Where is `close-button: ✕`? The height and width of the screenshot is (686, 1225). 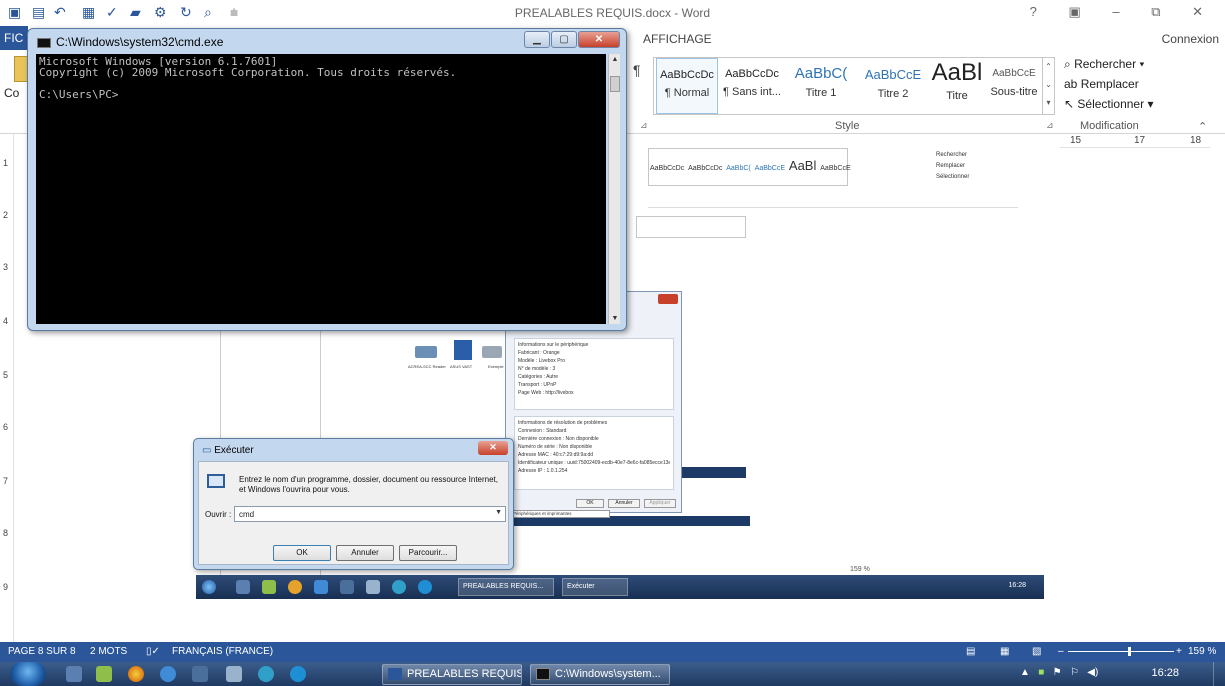
close-button: ✕ is located at coordinates (599, 39).